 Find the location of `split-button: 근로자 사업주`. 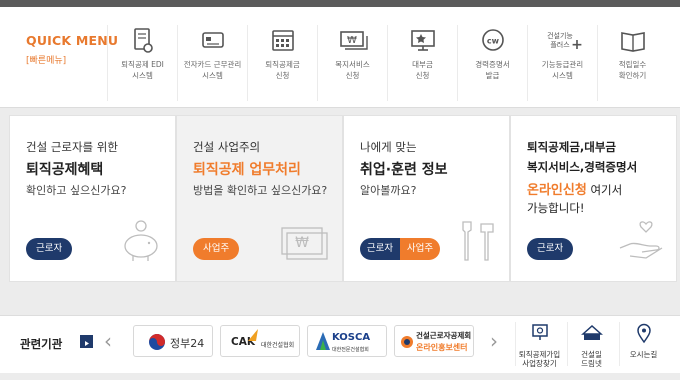

split-button: 근로자 사업주 is located at coordinates (400, 249).